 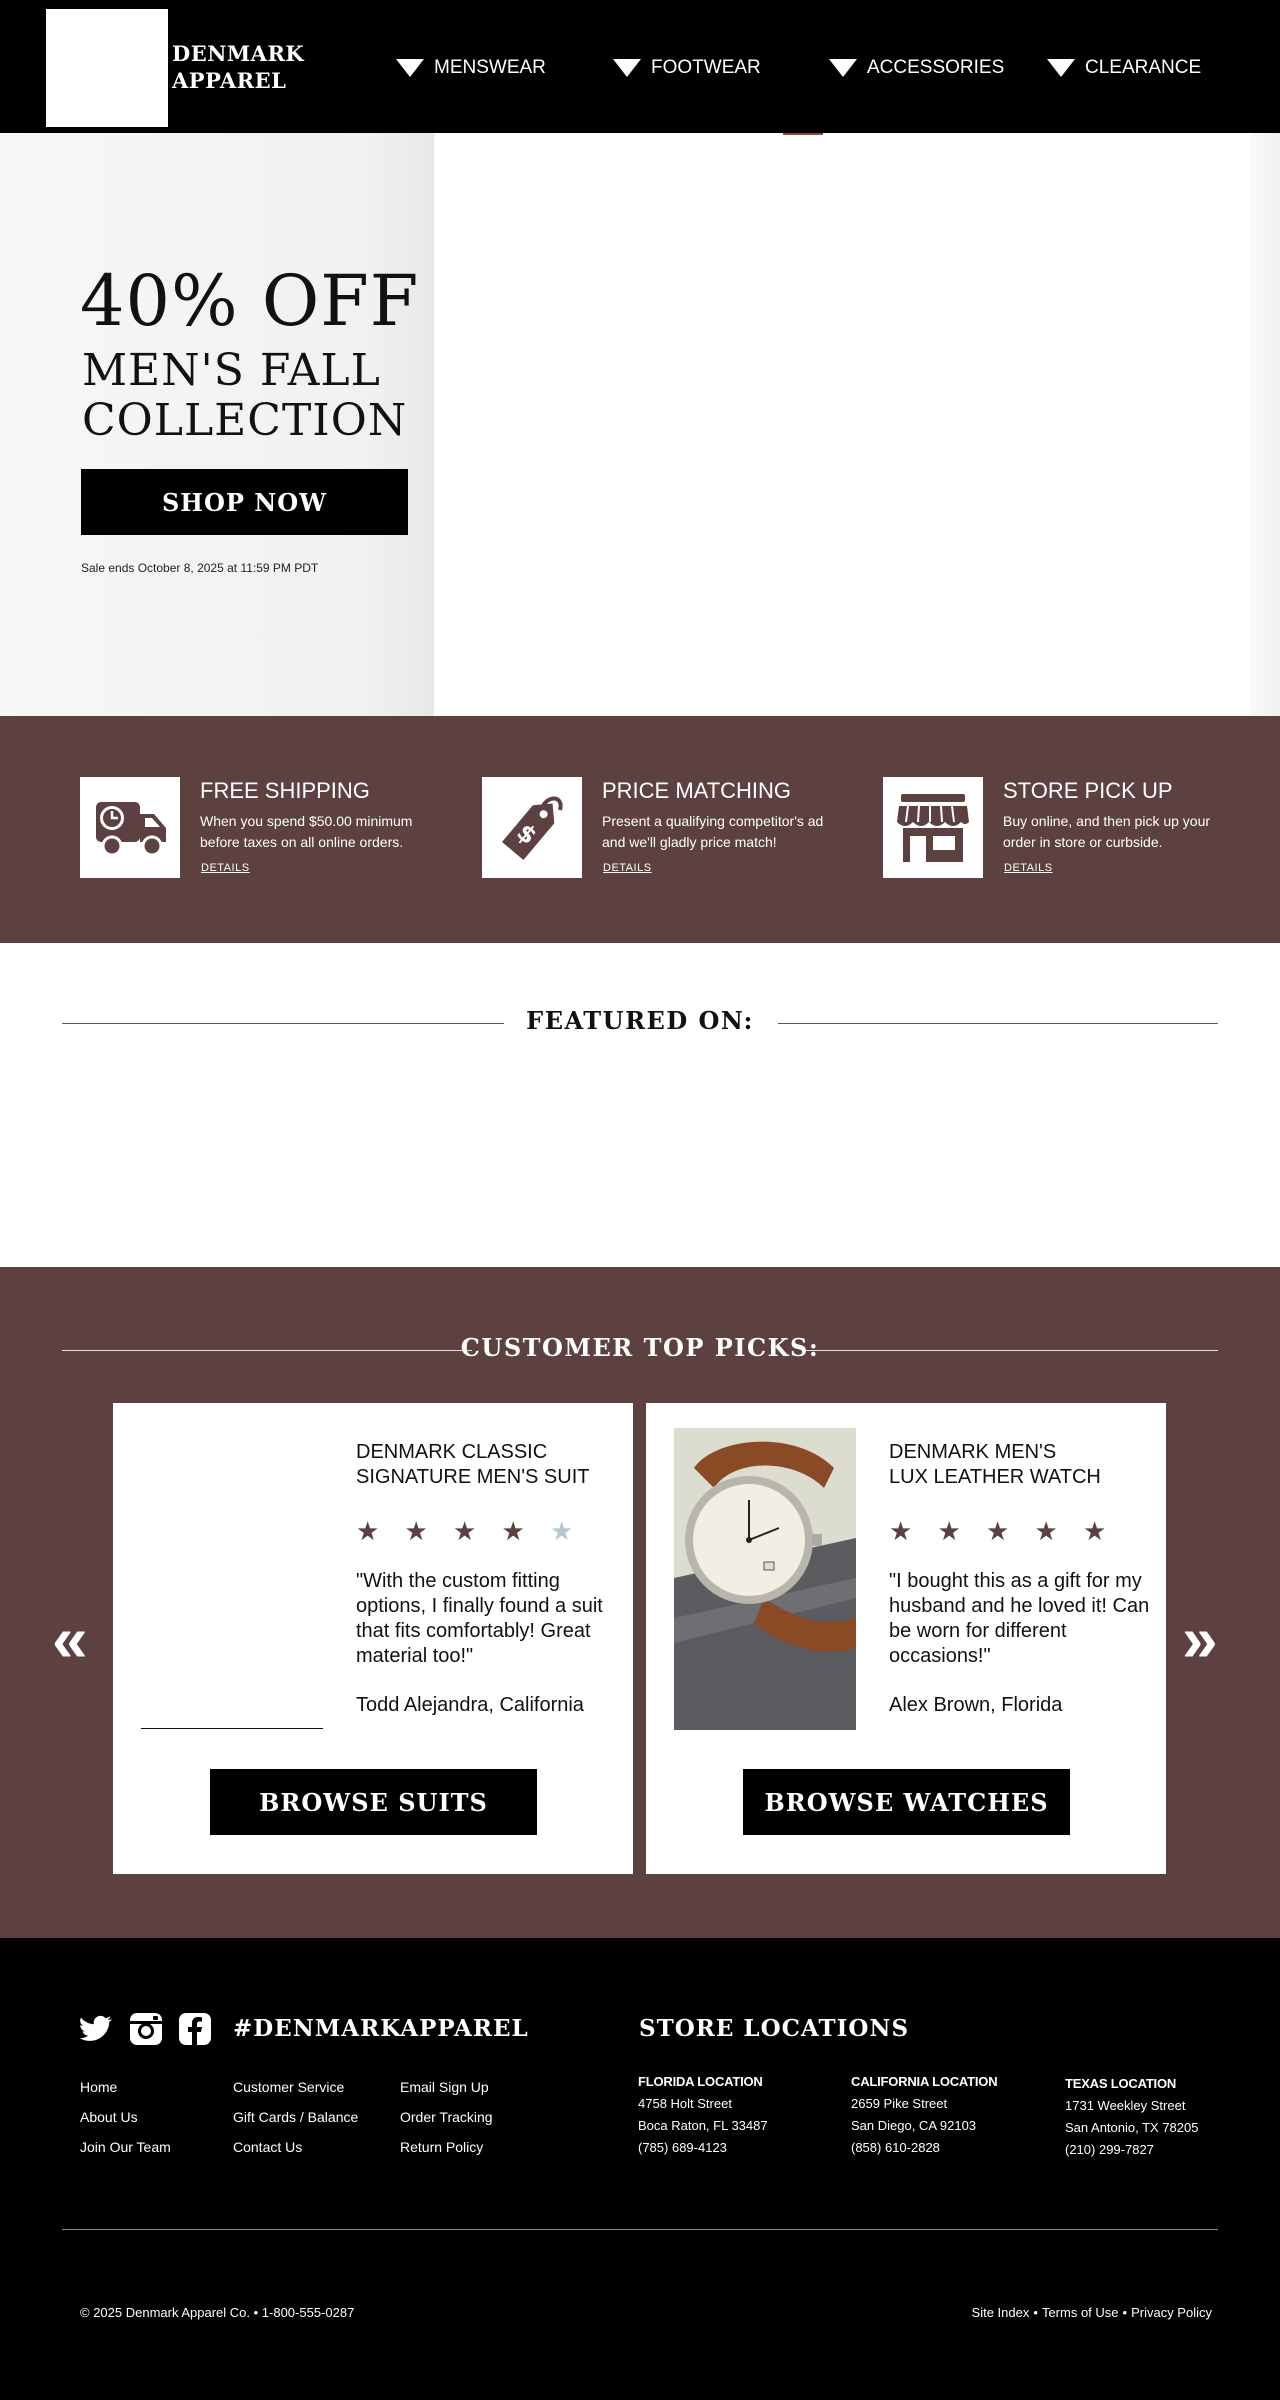 I want to click on footer-link-customer-service: Customer Service, so click(x=288, y=2087).